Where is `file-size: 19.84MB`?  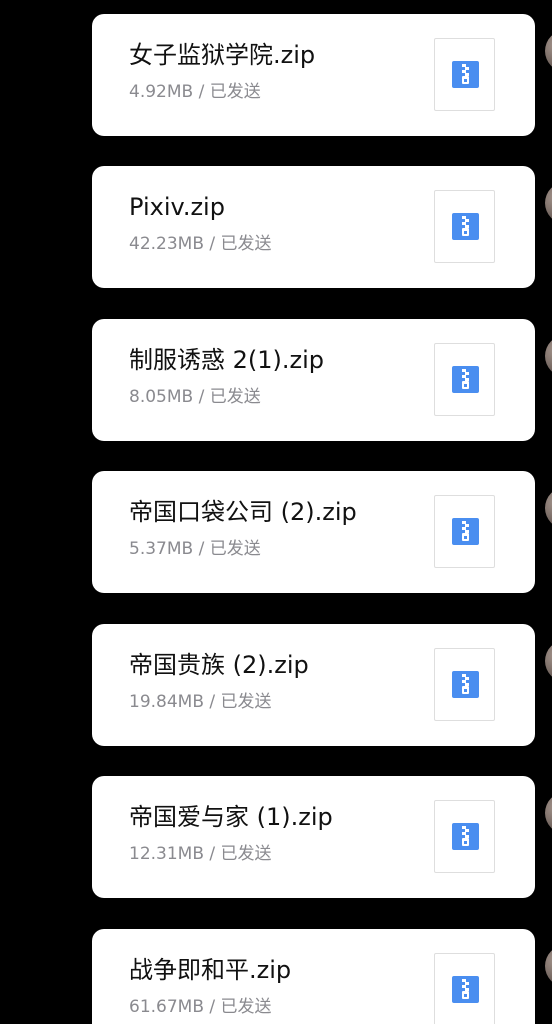
file-size: 19.84MB is located at coordinates (166, 702).